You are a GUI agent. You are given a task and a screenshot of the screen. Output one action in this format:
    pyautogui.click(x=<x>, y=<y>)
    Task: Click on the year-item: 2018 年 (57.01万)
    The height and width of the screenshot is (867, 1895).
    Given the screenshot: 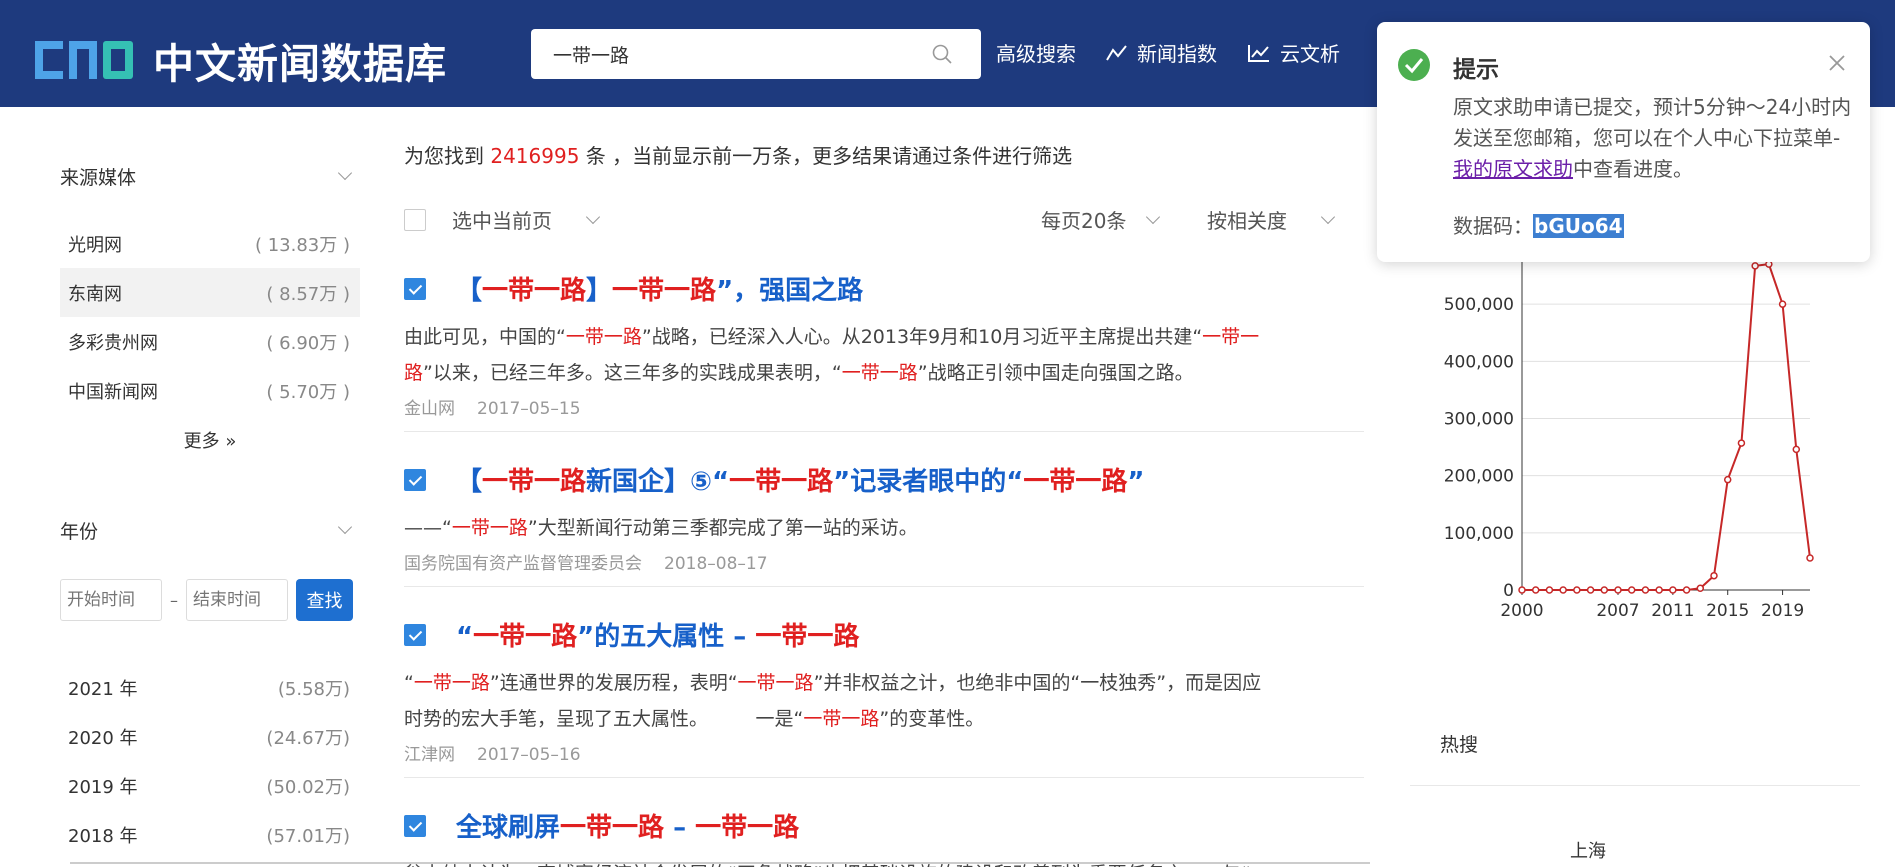 What is the action you would take?
    pyautogui.click(x=210, y=834)
    